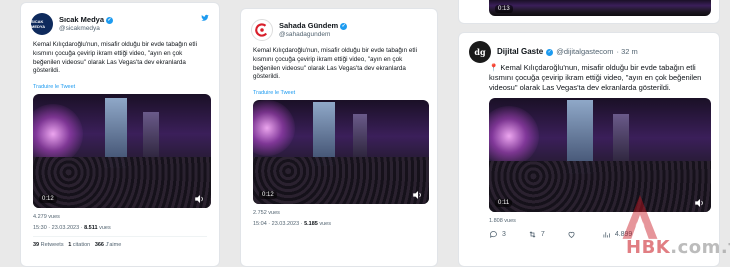 This screenshot has height=267, width=730. I want to click on avatar: SICAK MEDYA, so click(42, 24).